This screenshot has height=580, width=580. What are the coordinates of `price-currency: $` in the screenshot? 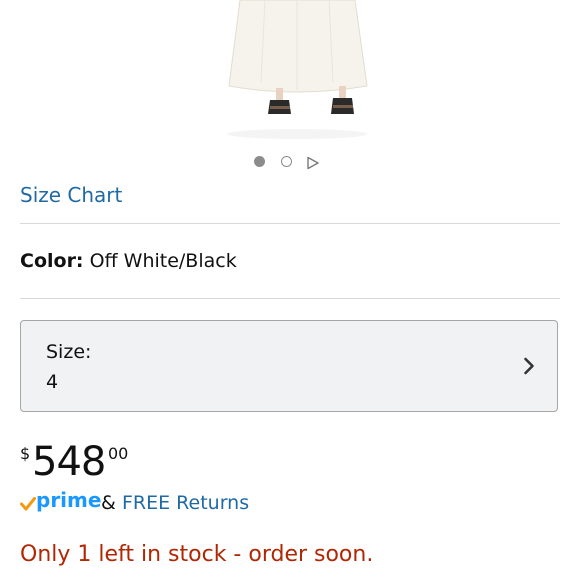 It's located at (25, 453).